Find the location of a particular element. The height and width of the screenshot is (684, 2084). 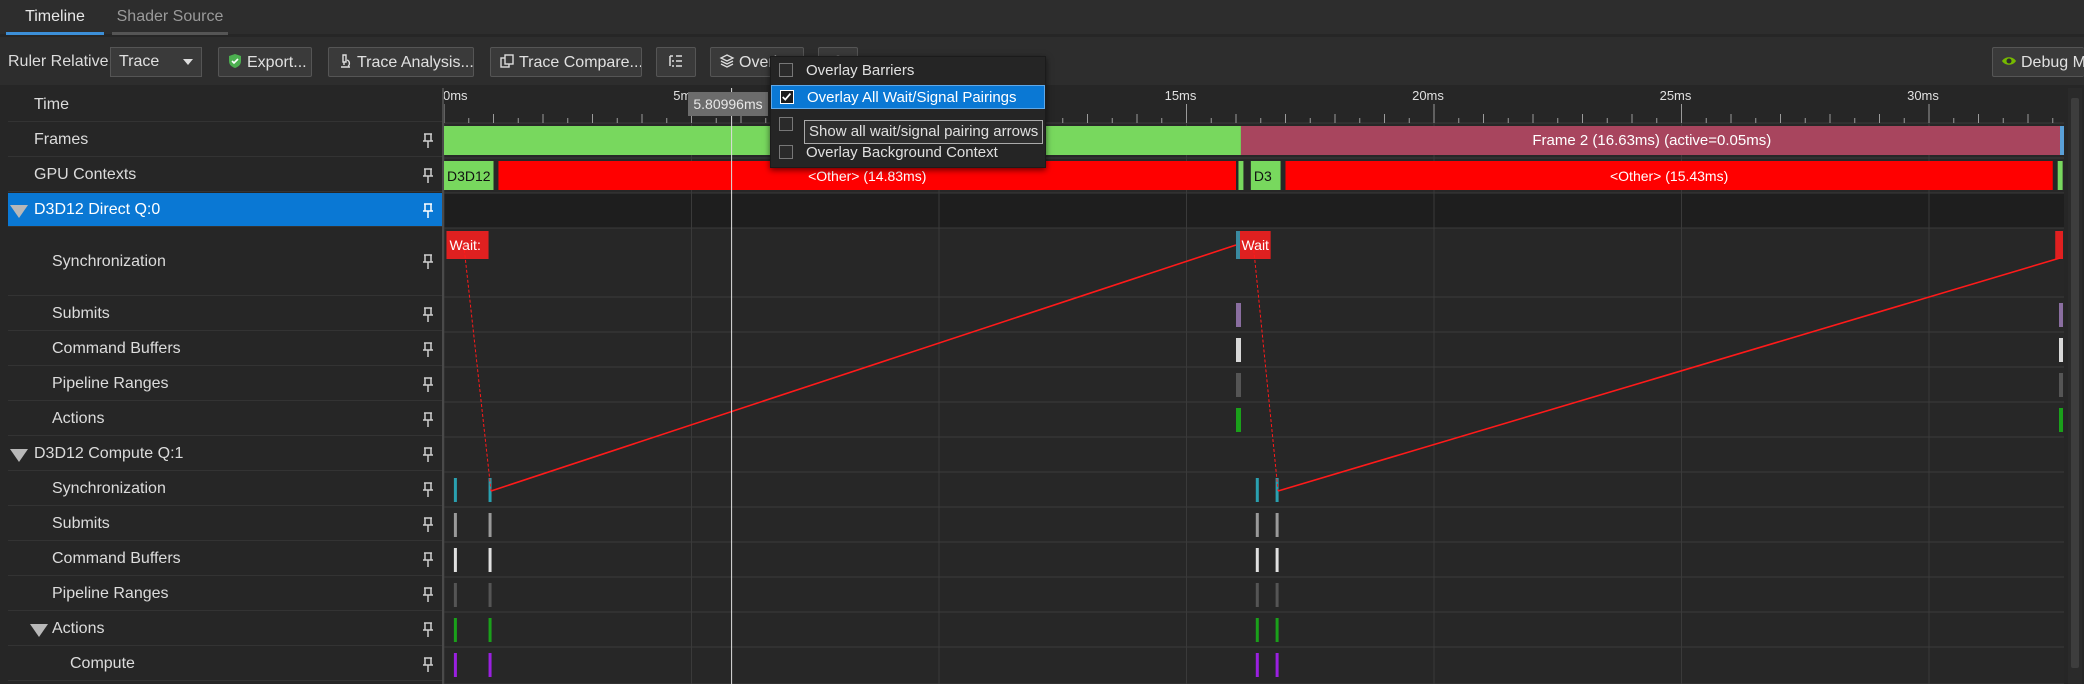

row-direct-queue: D3D12 Direct Q:0 is located at coordinates (225, 210).